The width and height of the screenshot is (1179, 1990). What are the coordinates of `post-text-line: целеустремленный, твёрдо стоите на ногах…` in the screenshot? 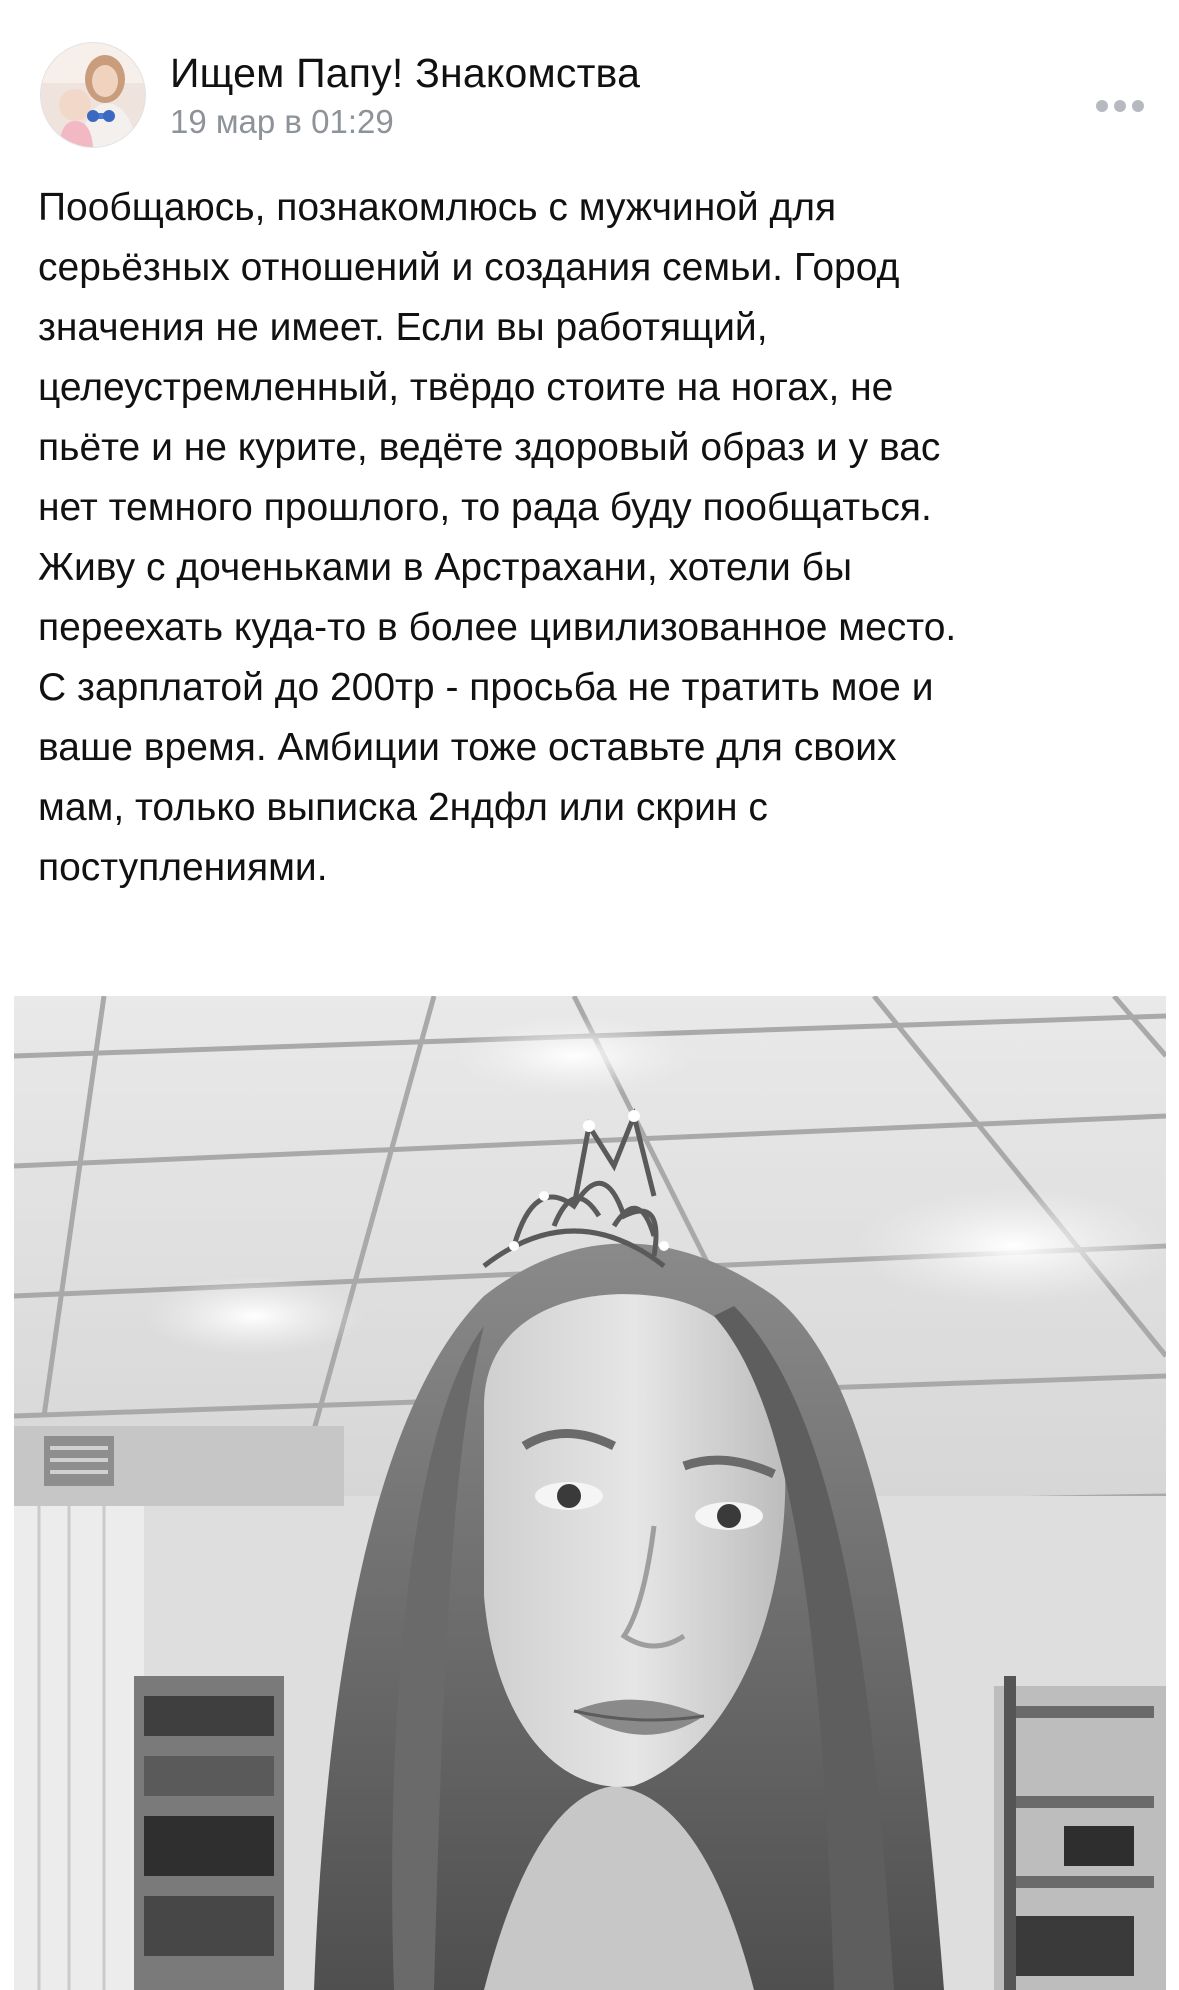 It's located at (466, 387).